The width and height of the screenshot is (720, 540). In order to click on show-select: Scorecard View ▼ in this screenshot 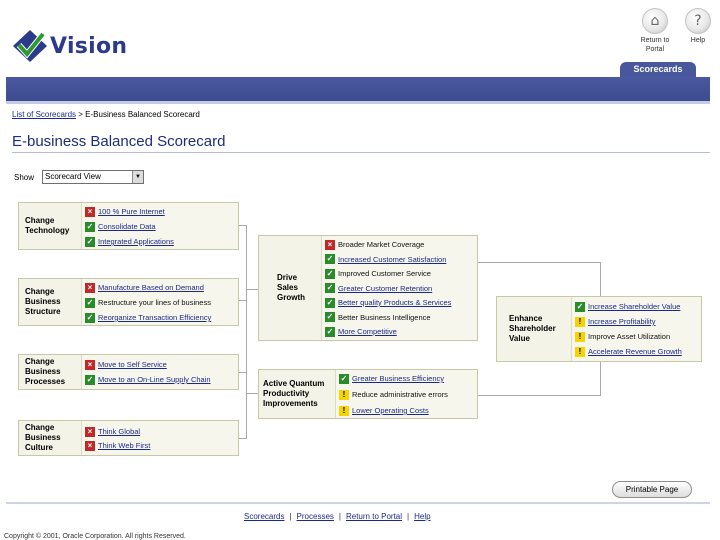, I will do `click(93, 177)`.